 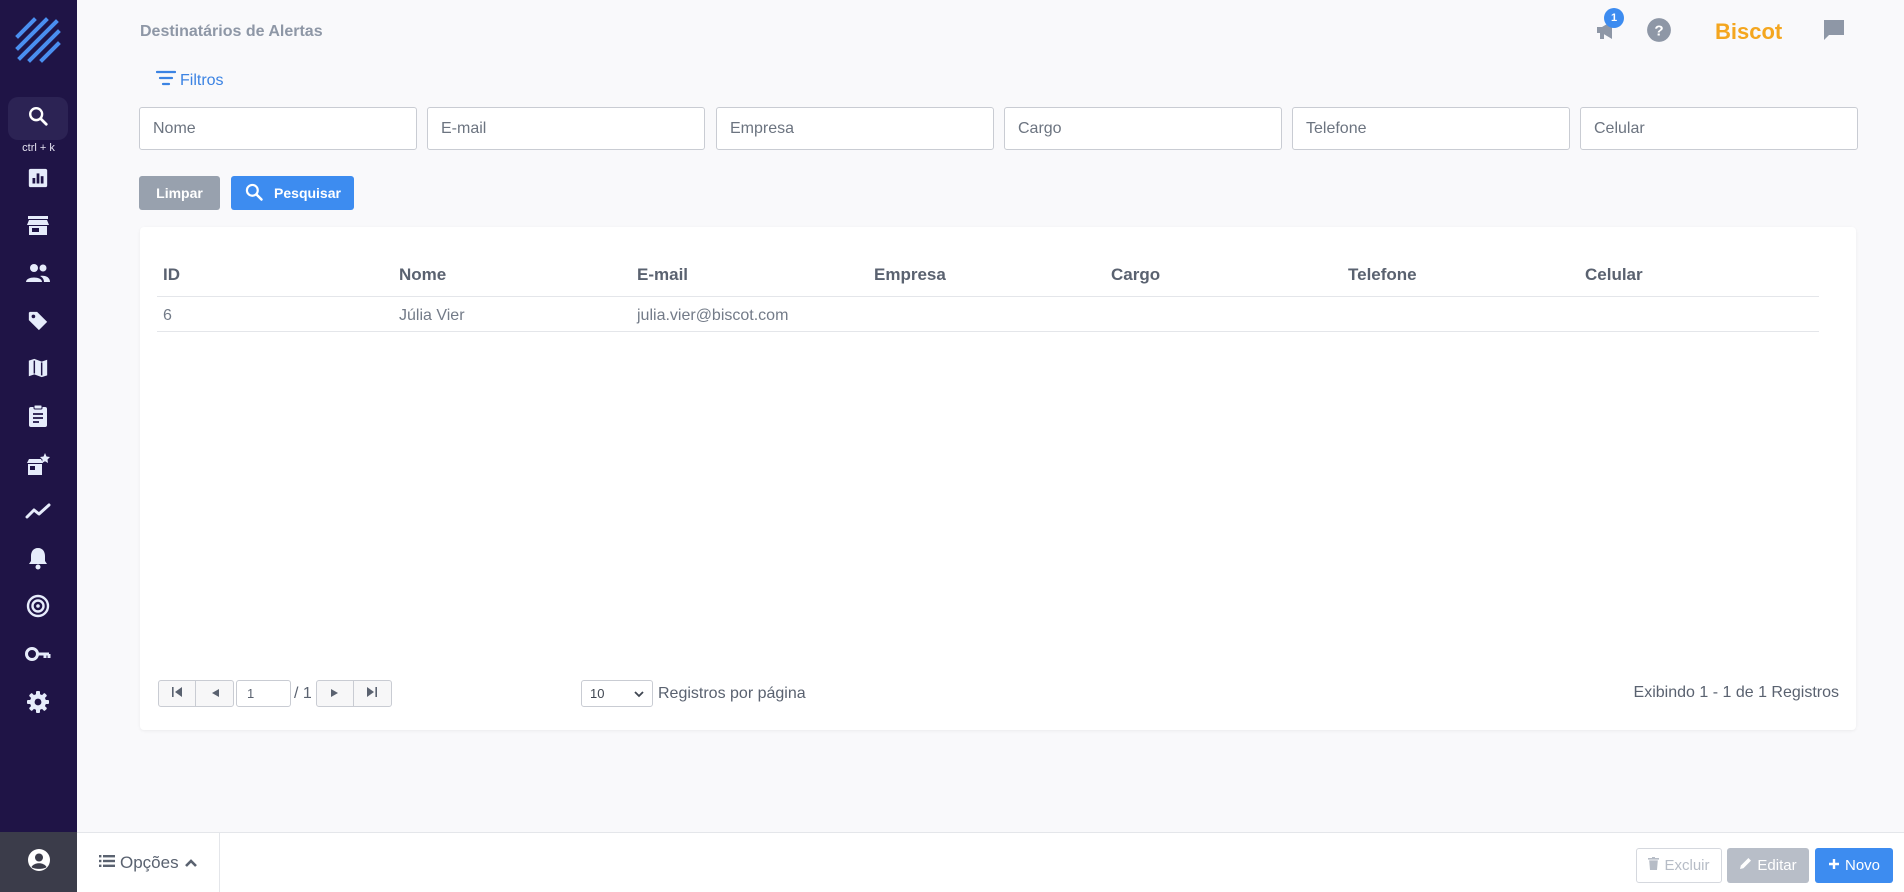 I want to click on plus-icon, so click(x=1834, y=865).